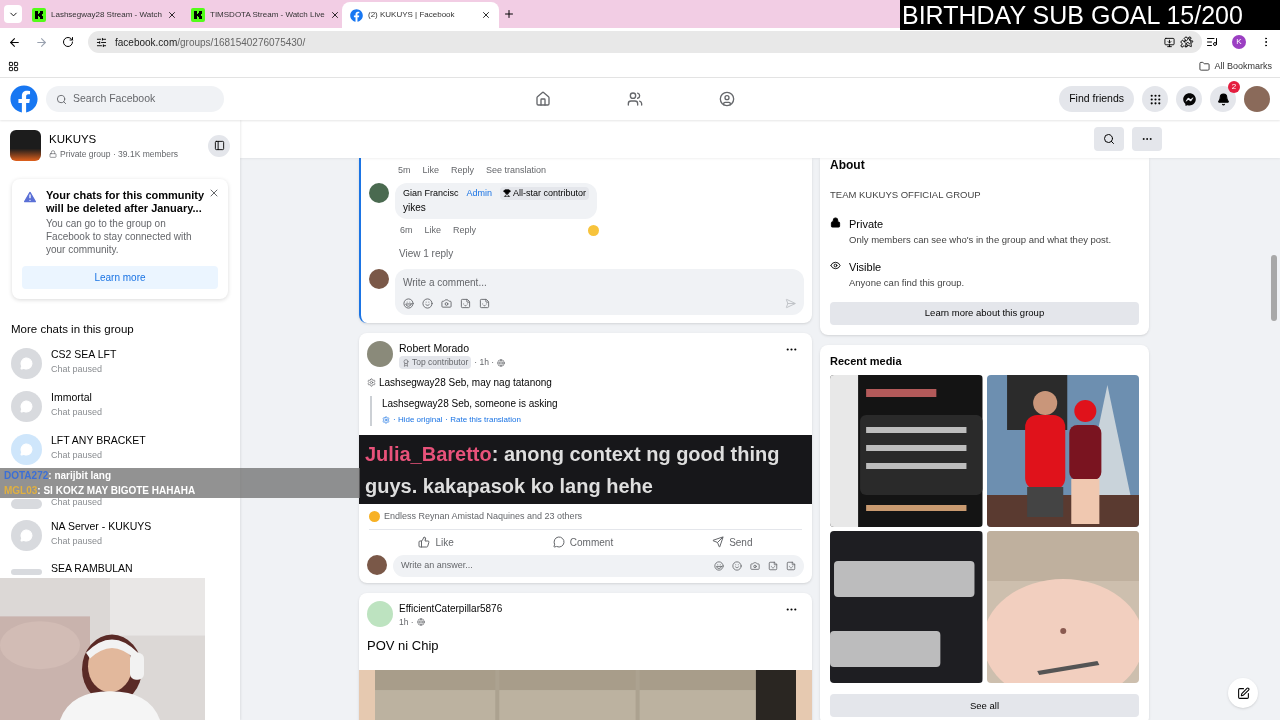 The height and width of the screenshot is (720, 1280). What do you see at coordinates (386, 420) in the screenshot?
I see `settings-icon` at bounding box center [386, 420].